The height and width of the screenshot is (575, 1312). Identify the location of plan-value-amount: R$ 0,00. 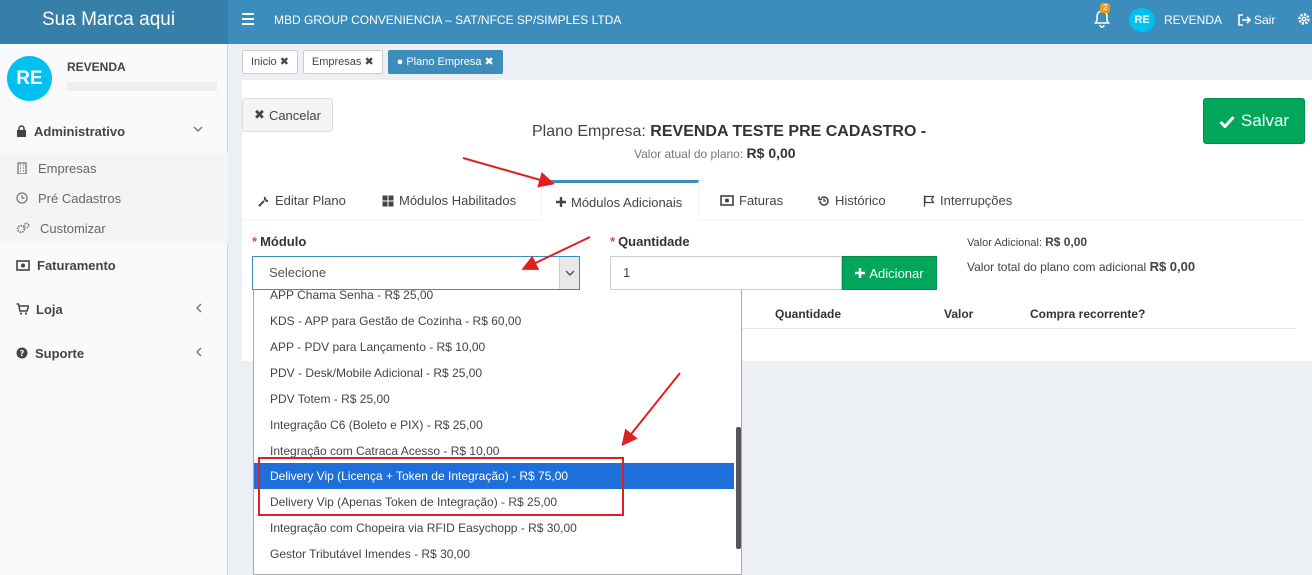
(771, 153).